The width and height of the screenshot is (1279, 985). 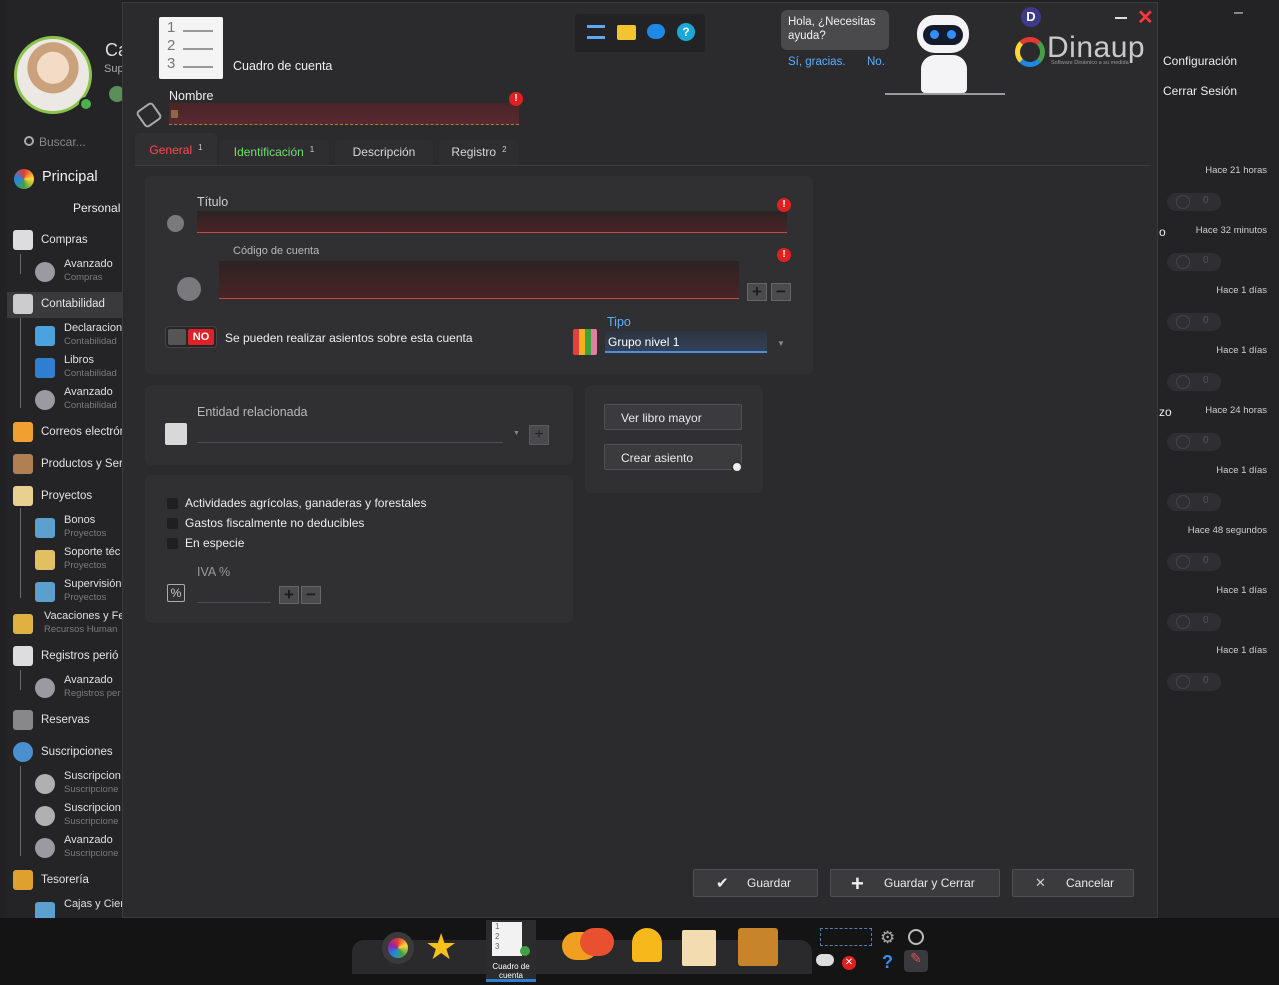 What do you see at coordinates (64, 625) in the screenshot?
I see `sidebar-item-vacaciones: Vacaciones y Fe Recursos Human` at bounding box center [64, 625].